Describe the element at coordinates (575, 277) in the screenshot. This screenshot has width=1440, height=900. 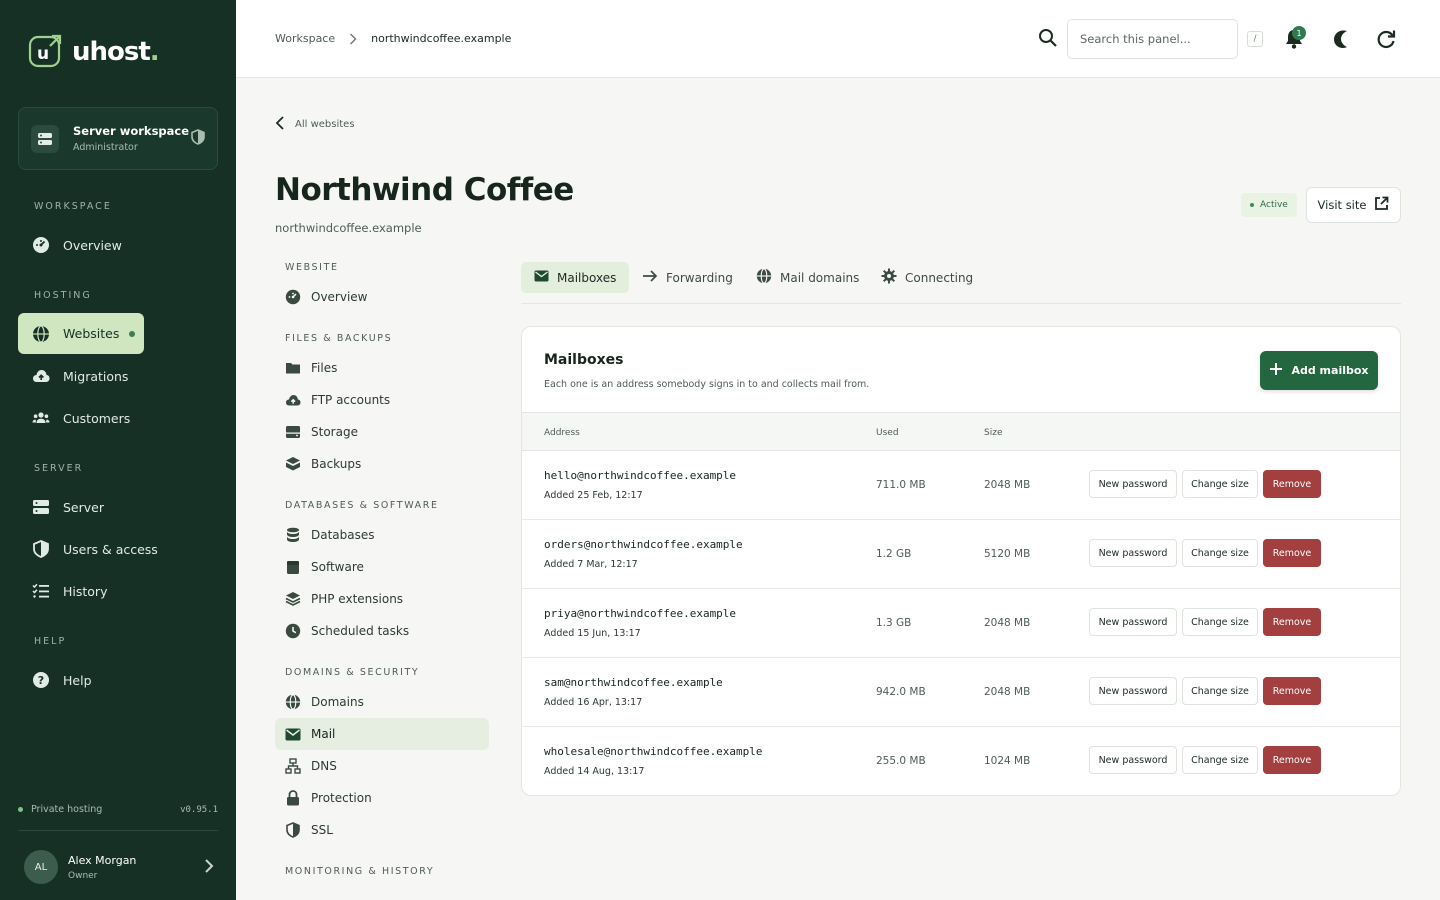
I see `tab-mailboxes: Mailboxes` at that location.